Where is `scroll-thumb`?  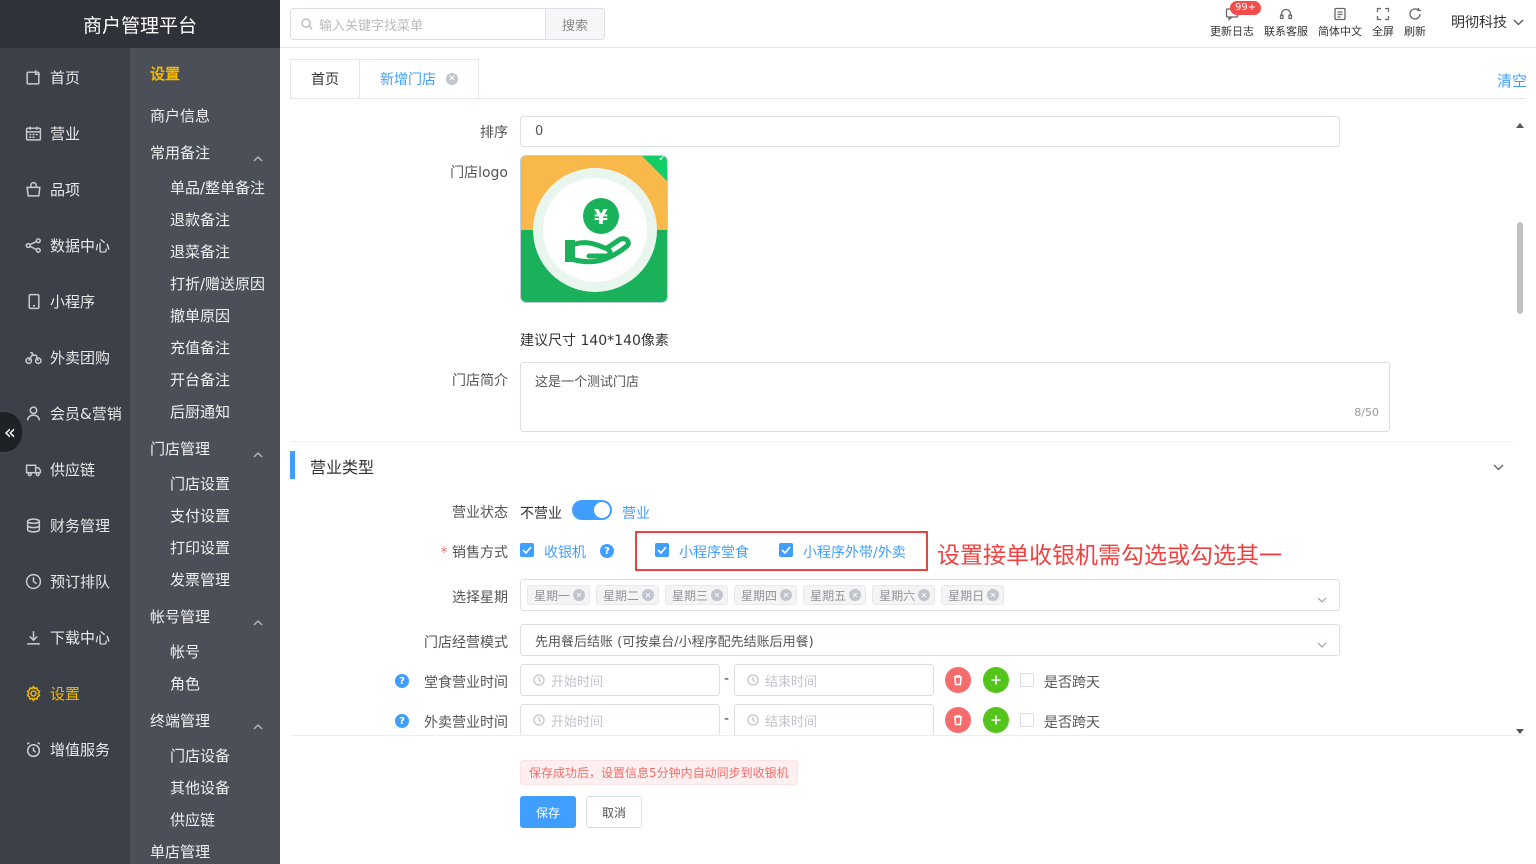
scroll-thumb is located at coordinates (1520, 268).